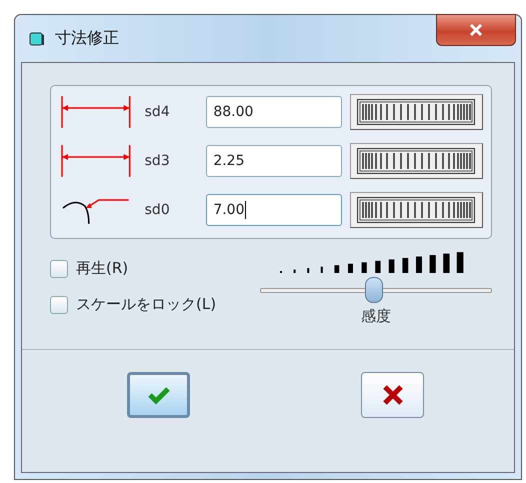  Describe the element at coordinates (376, 316) in the screenshot. I see `sensitivity-label: 感度` at that location.